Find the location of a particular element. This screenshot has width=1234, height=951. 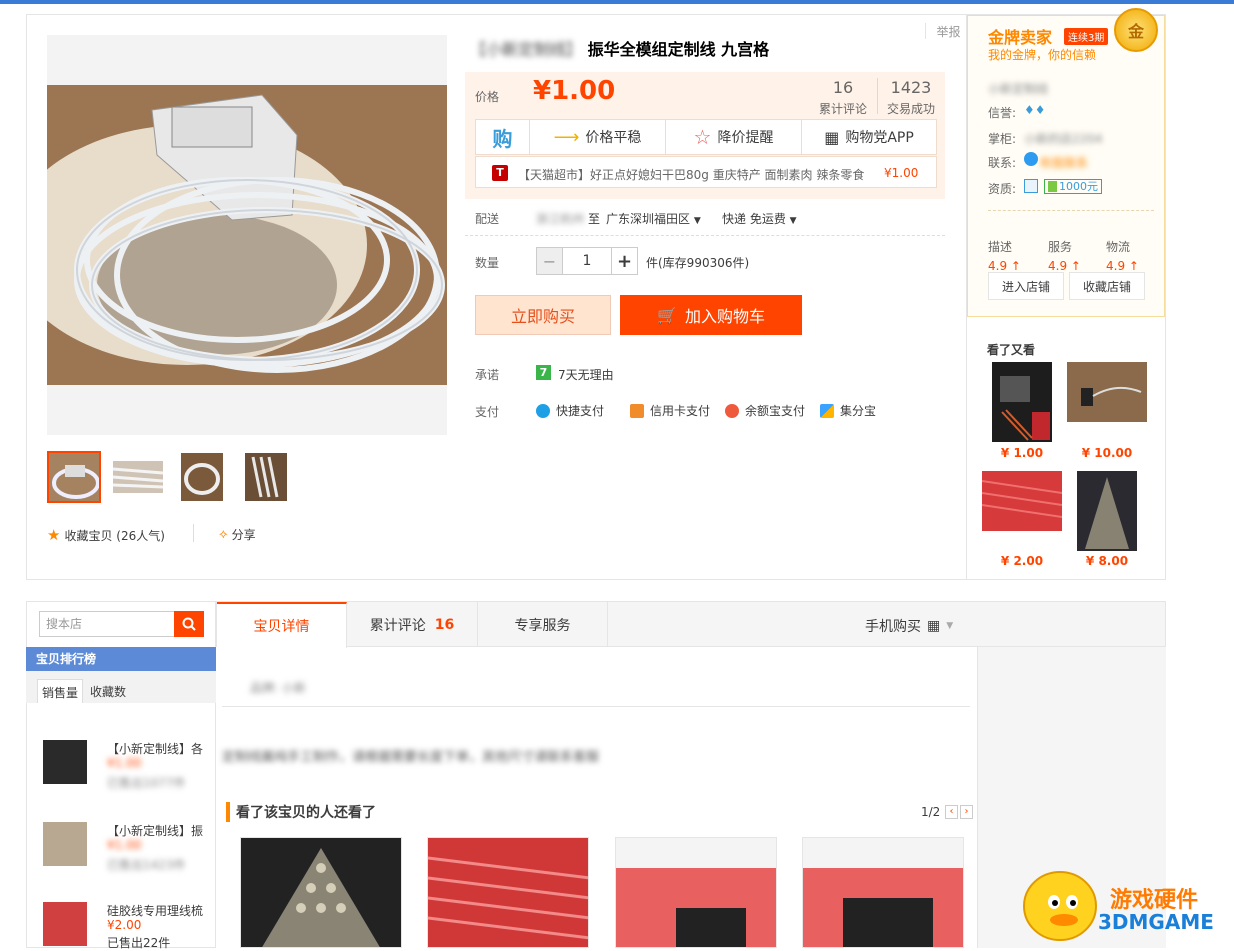

delivery-method: 快递 免运费 is located at coordinates (754, 219).